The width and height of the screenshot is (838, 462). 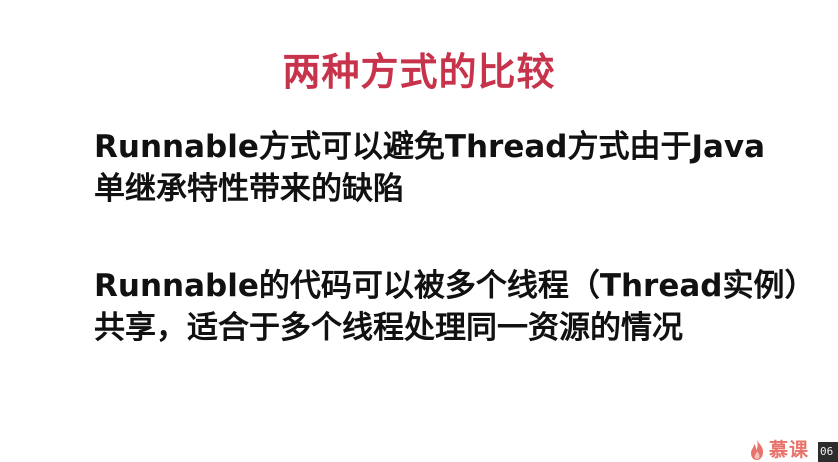 What do you see at coordinates (419, 72) in the screenshot?
I see `slide-title: 两种方式的比较` at bounding box center [419, 72].